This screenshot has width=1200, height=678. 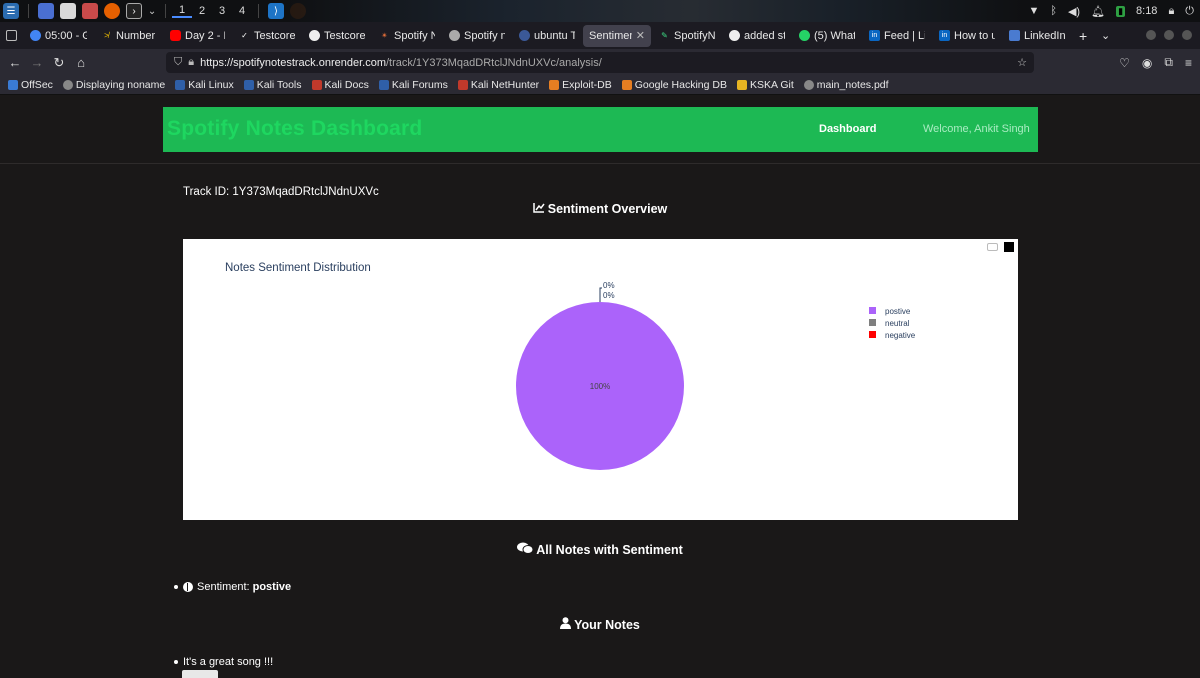 I want to click on nav-dashboard-link: Dashboard, so click(x=847, y=129).